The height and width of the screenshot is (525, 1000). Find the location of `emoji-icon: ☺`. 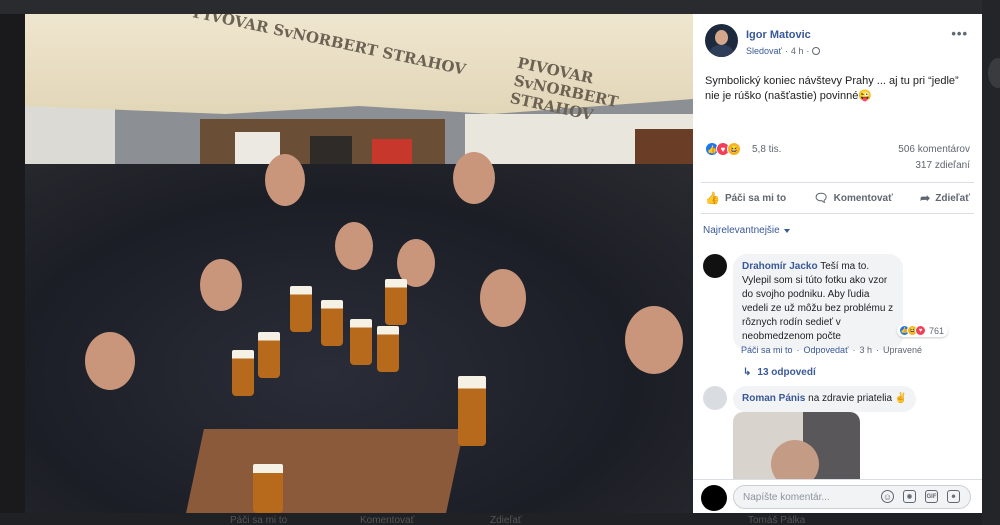

emoji-icon: ☺ is located at coordinates (887, 496).